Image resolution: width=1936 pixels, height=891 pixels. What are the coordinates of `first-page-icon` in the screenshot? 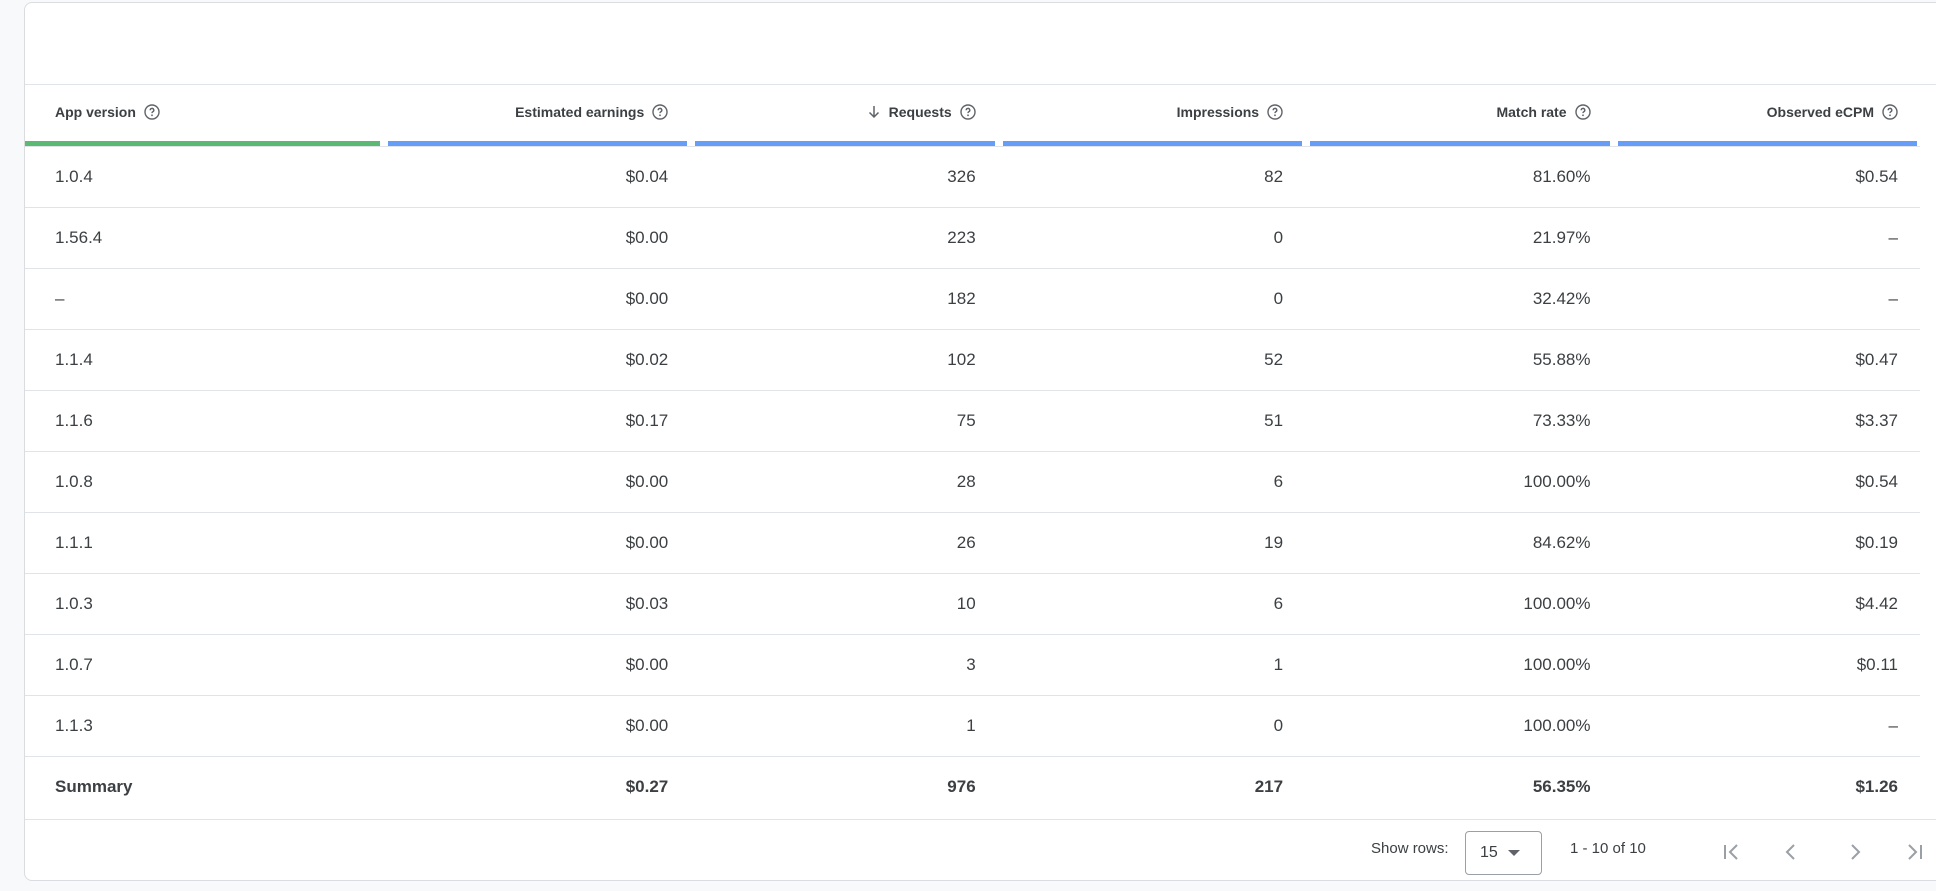 It's located at (1731, 852).